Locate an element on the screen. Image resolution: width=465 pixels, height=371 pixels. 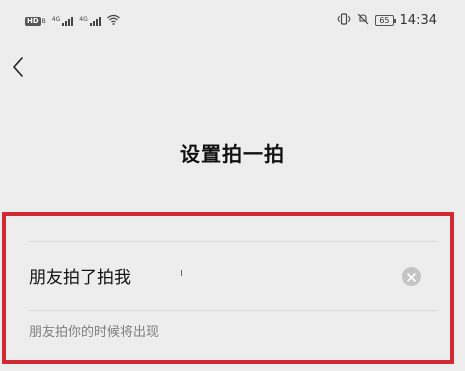
hd-badge-sub: B is located at coordinates (43, 21).